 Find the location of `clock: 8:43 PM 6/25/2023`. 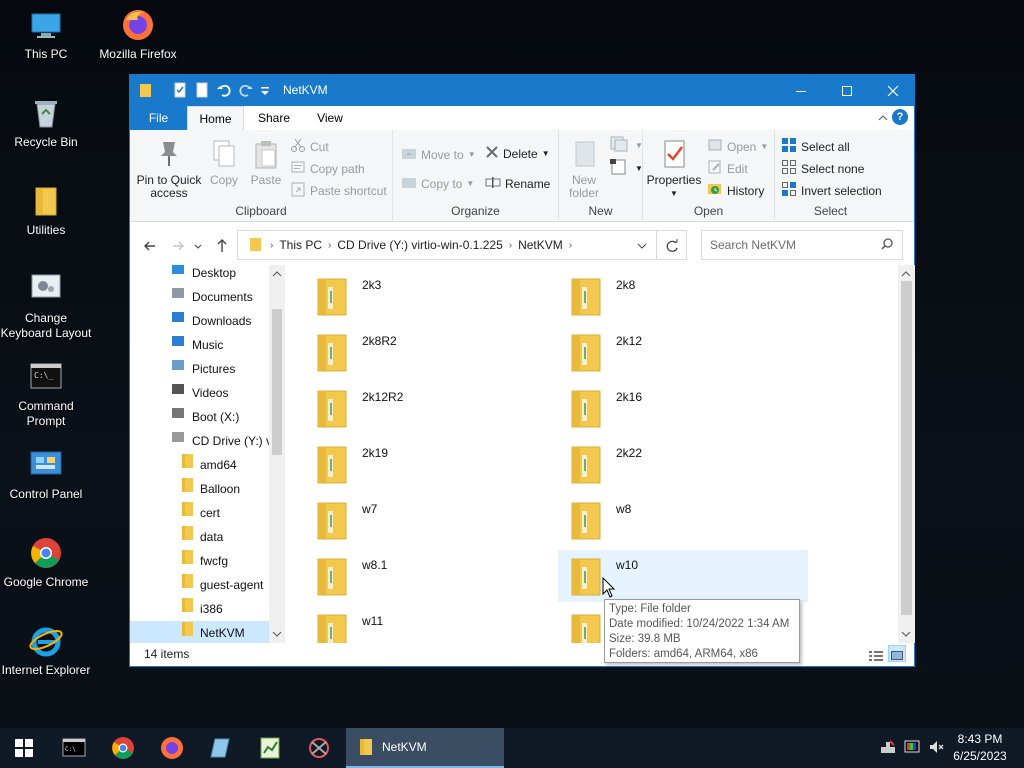

clock: 8:43 PM 6/25/2023 is located at coordinates (980, 748).